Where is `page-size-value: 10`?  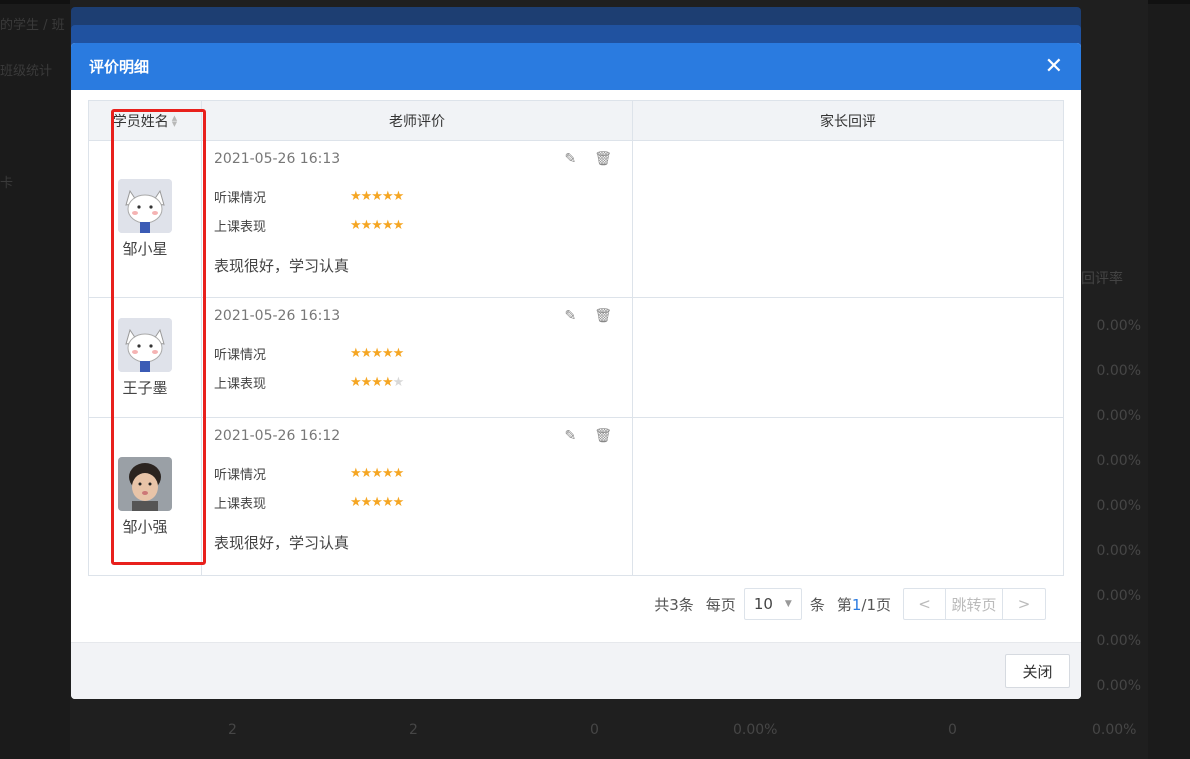 page-size-value: 10 is located at coordinates (763, 604).